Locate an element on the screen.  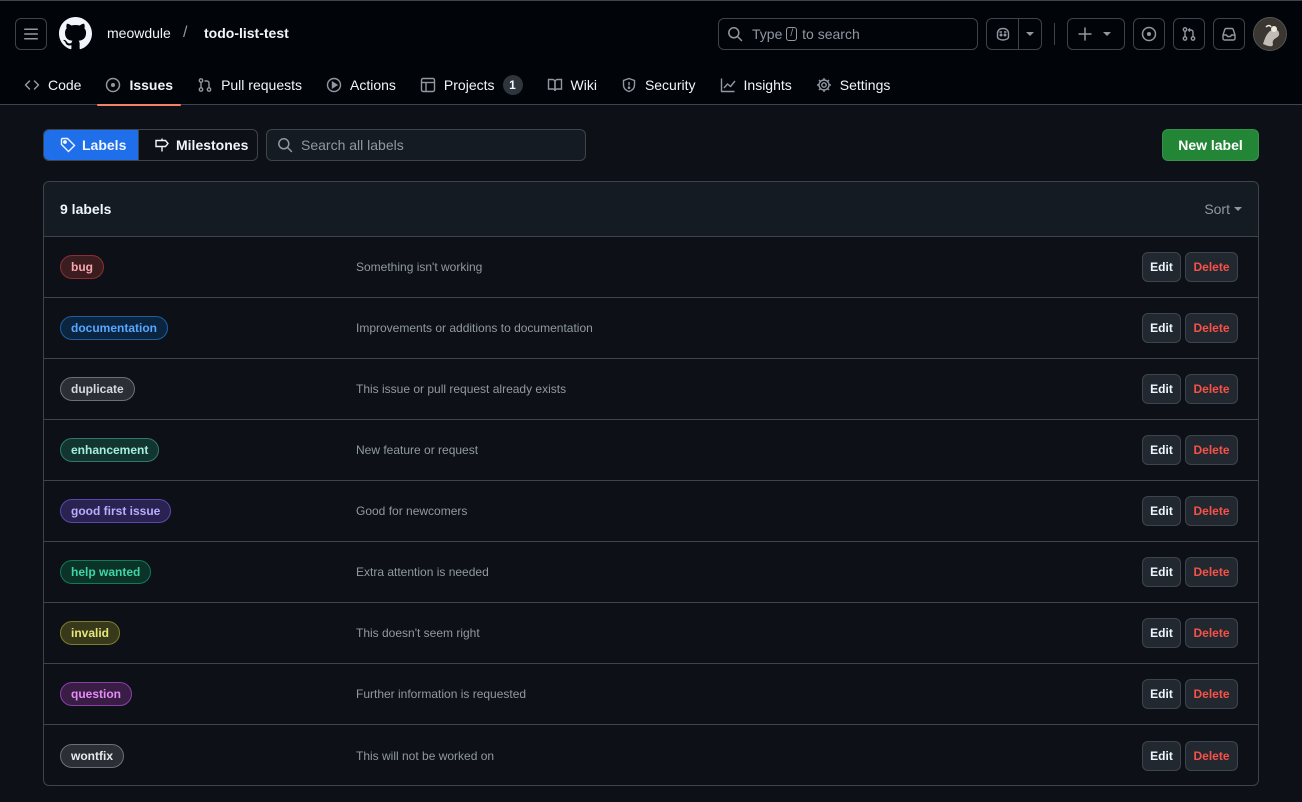
label-pill: bug is located at coordinates (82, 267).